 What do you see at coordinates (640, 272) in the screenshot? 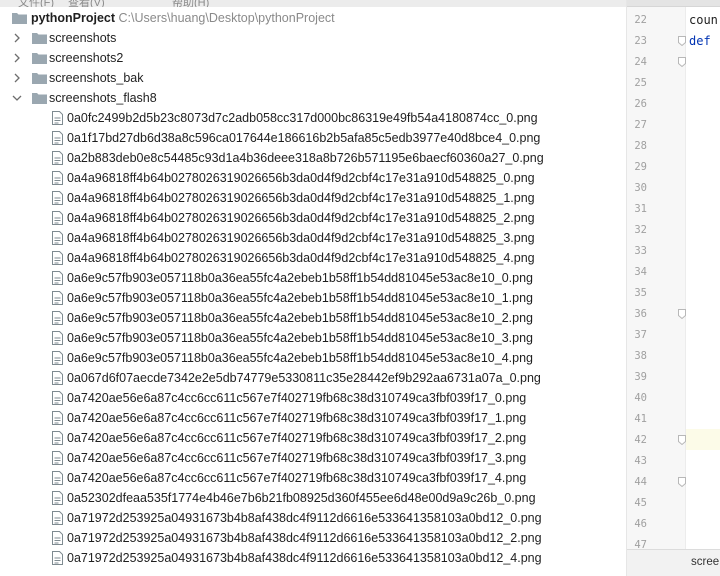
I see `line-number: 34` at bounding box center [640, 272].